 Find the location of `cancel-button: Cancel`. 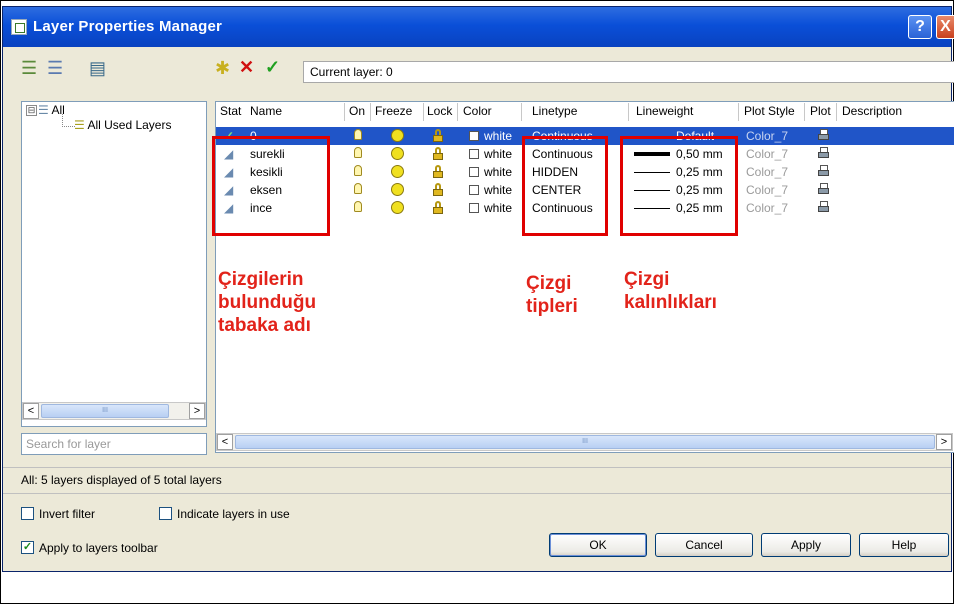

cancel-button: Cancel is located at coordinates (704, 545).